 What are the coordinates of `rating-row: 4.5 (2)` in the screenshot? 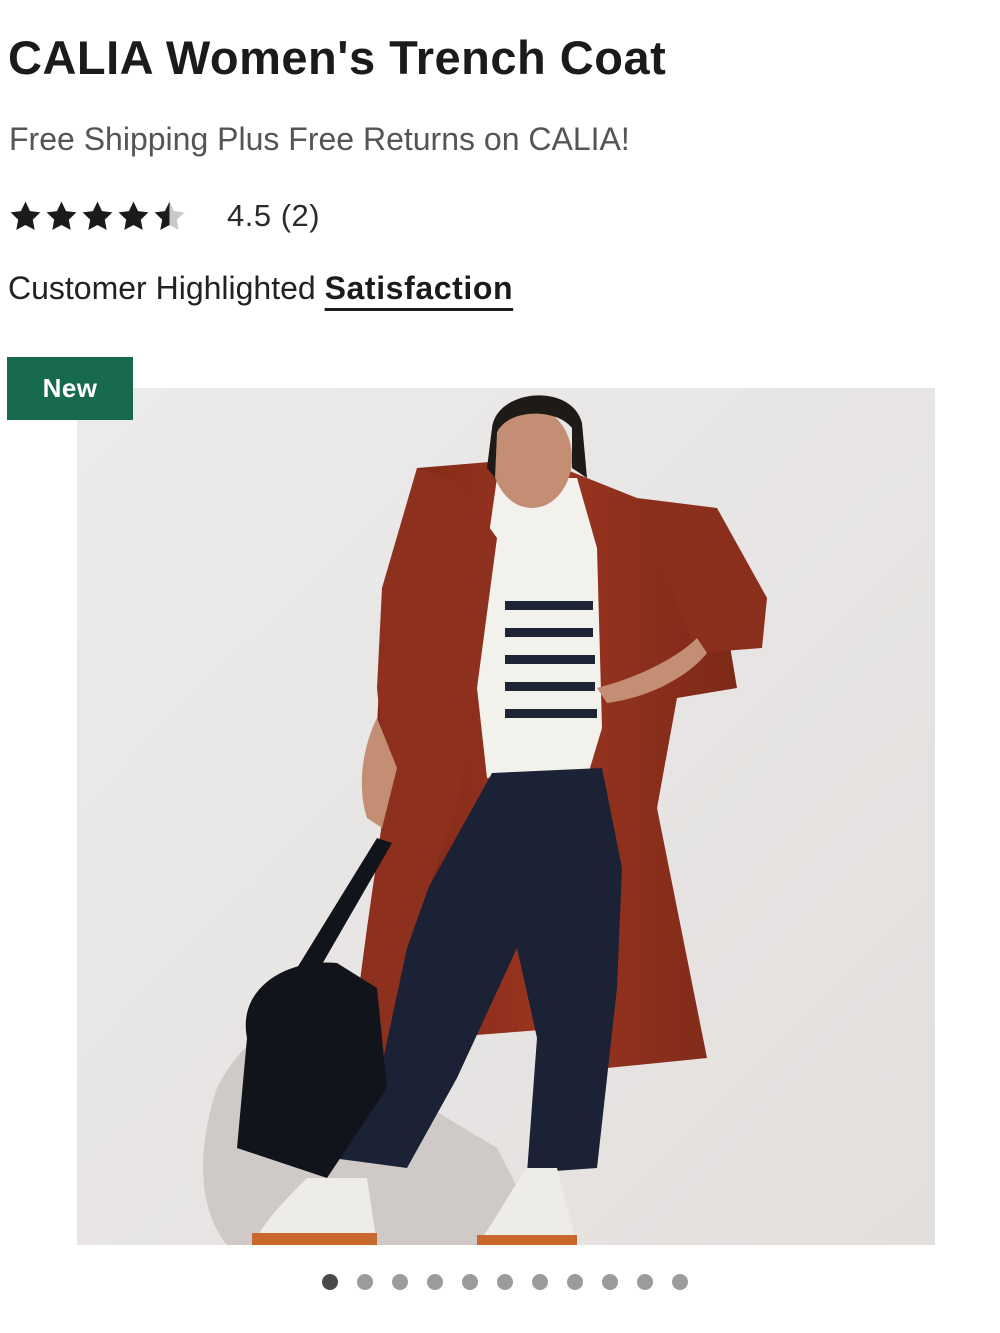 It's located at (164, 216).